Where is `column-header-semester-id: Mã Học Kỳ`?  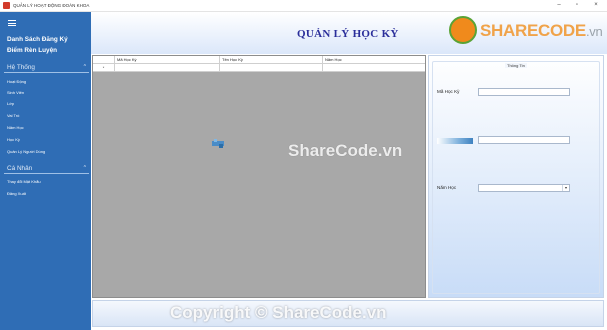 column-header-semester-id: Mã Học Kỳ is located at coordinates (167, 60).